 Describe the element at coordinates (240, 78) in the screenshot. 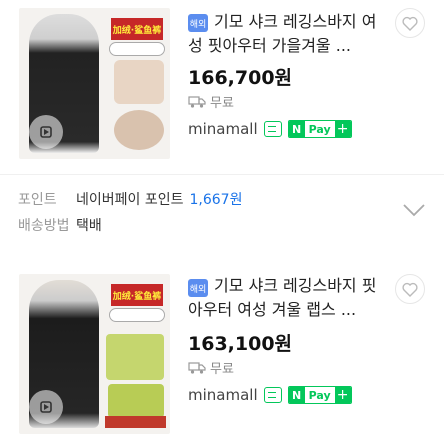

I see `product-price: 166,700원` at that location.